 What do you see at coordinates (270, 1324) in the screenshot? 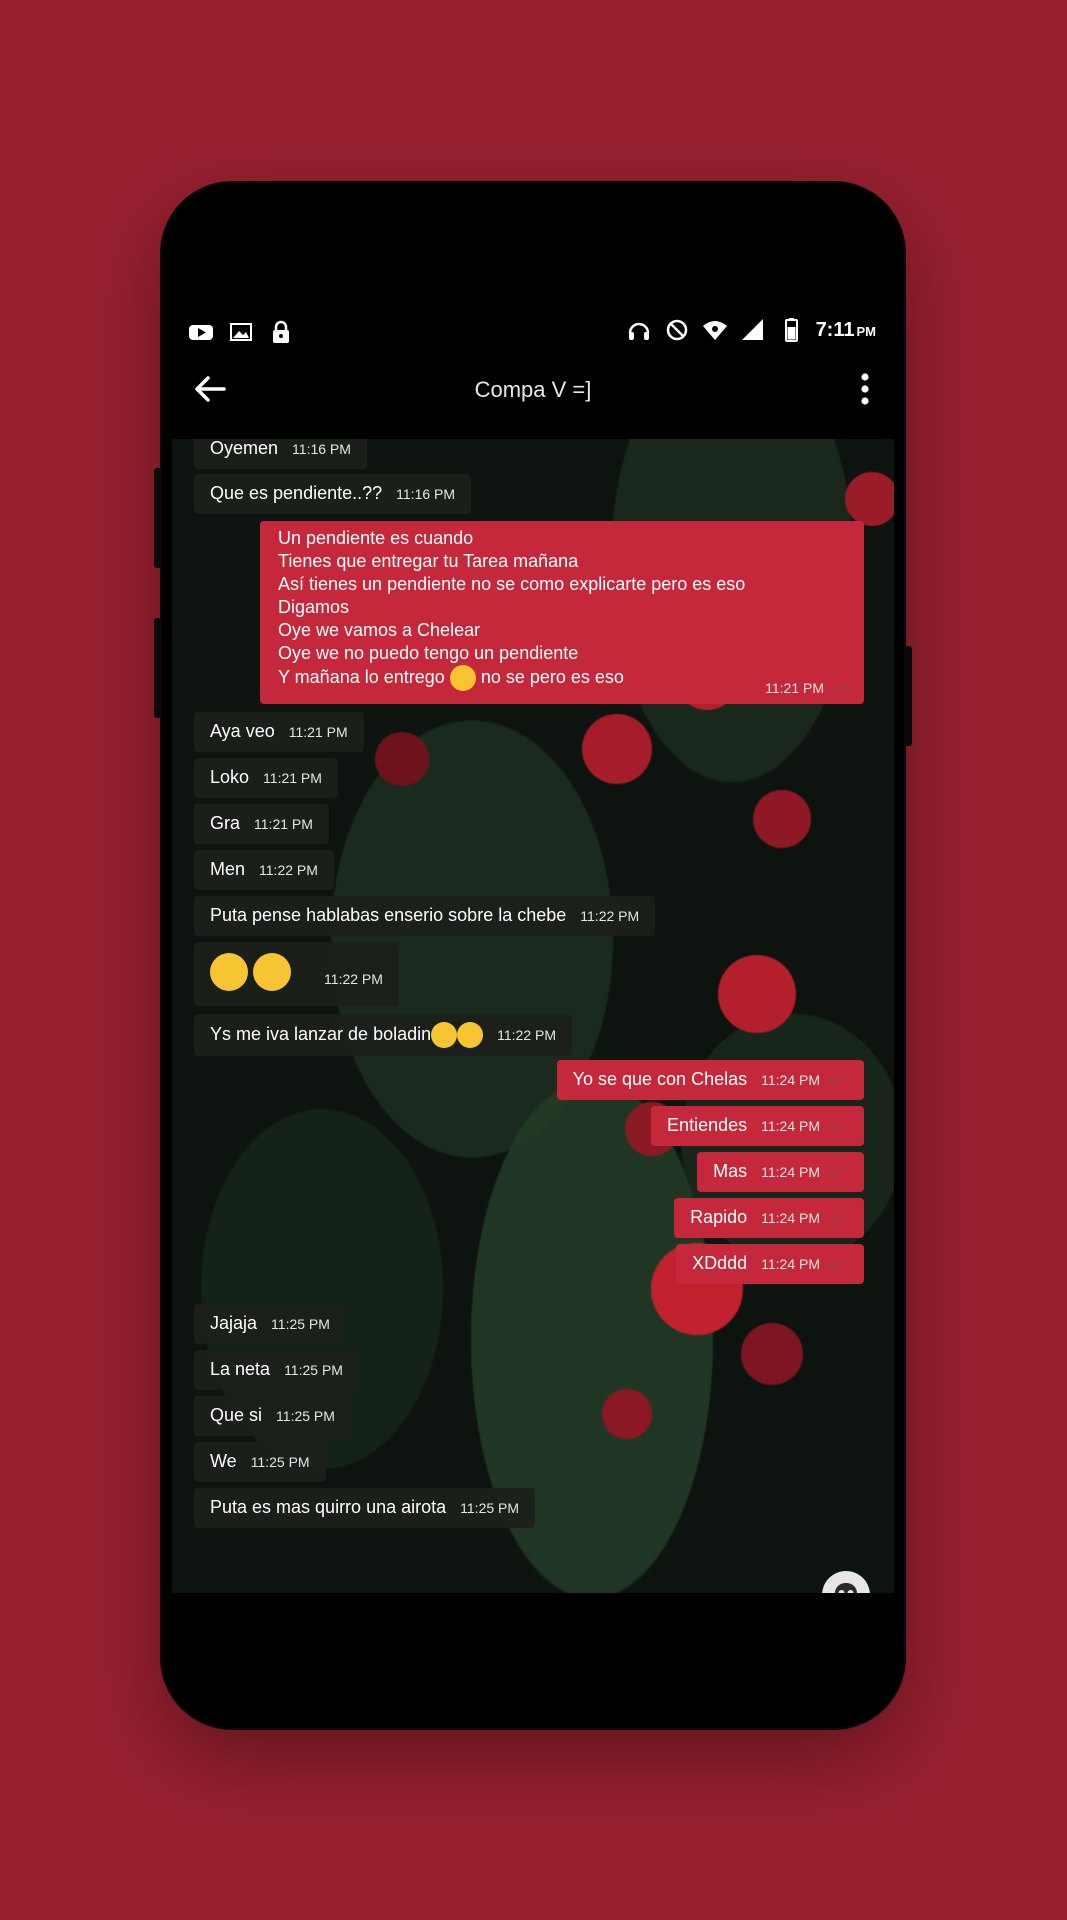
I see `message-incoming: Jajaja 11:25 PM` at bounding box center [270, 1324].